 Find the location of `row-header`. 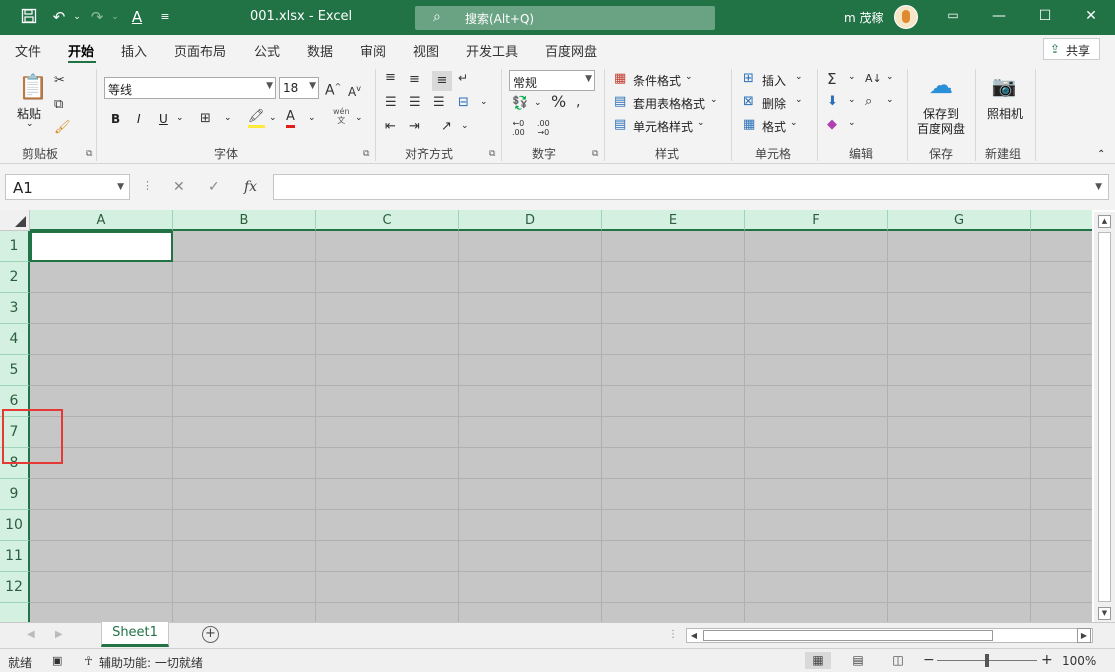

row-header is located at coordinates (15, 612).